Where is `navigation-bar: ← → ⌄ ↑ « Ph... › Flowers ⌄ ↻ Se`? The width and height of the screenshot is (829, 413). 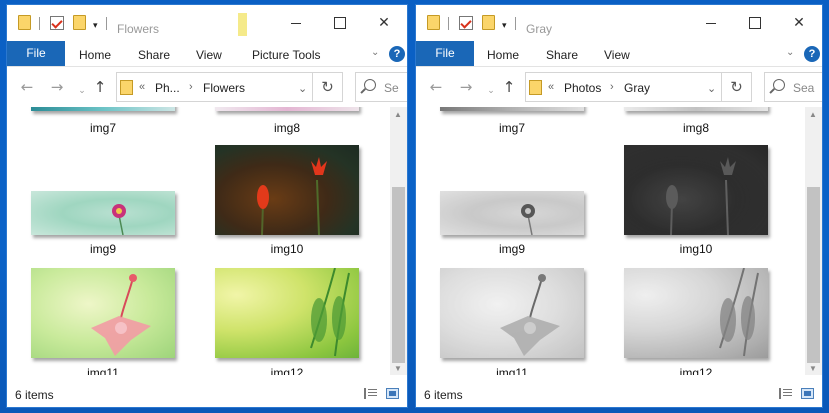
navigation-bar: ← → ⌄ ↑ « Ph... › Flowers ⌄ ↻ Se is located at coordinates (207, 86).